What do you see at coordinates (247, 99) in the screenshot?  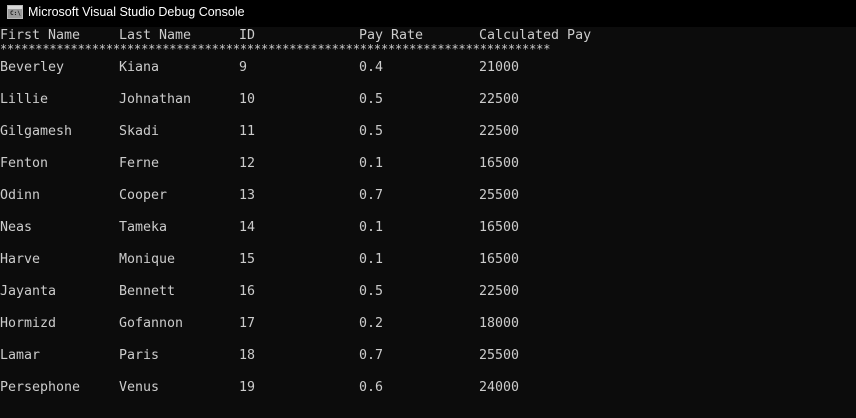 I see `cell-id: 10` at bounding box center [247, 99].